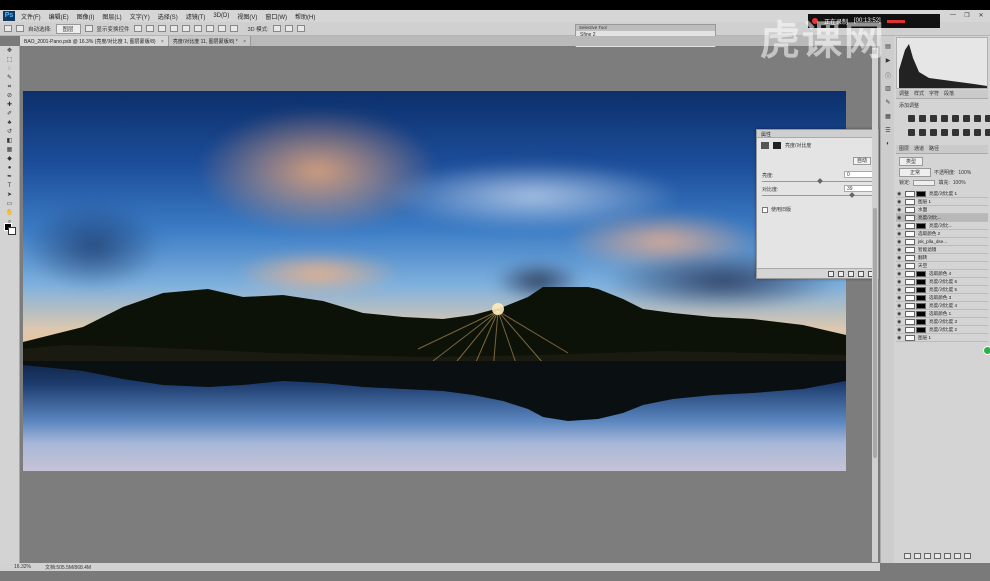 The image size is (990, 581). Describe the element at coordinates (149, 28) in the screenshot. I see `align-middle-icon` at that location.